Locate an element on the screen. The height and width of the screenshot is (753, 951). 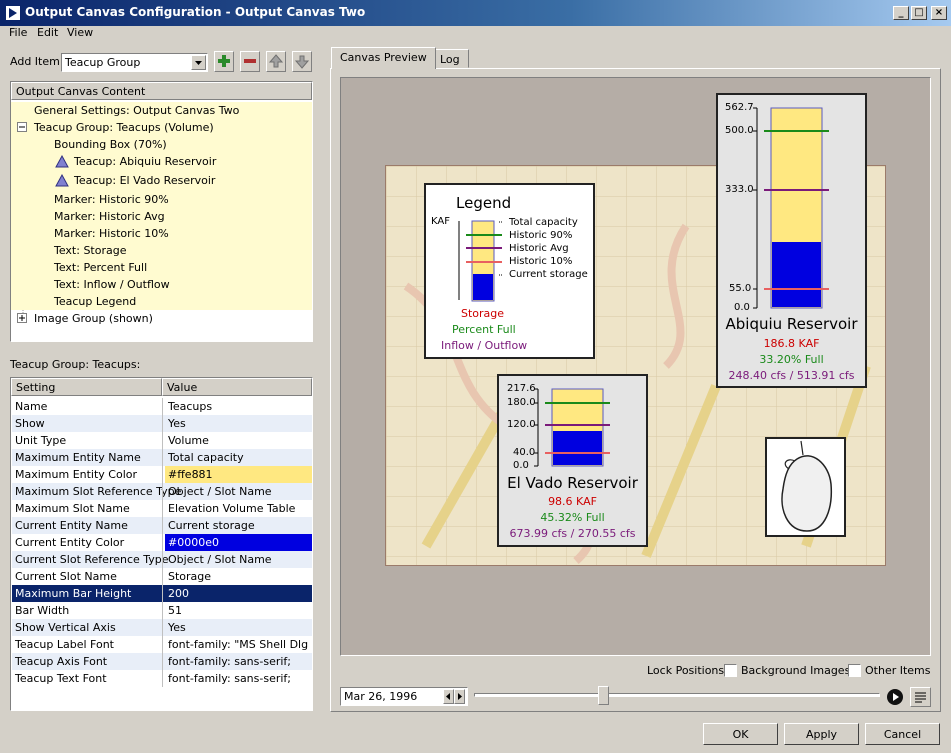
property-row: Current Slot Name Storage is located at coordinates (162, 576).